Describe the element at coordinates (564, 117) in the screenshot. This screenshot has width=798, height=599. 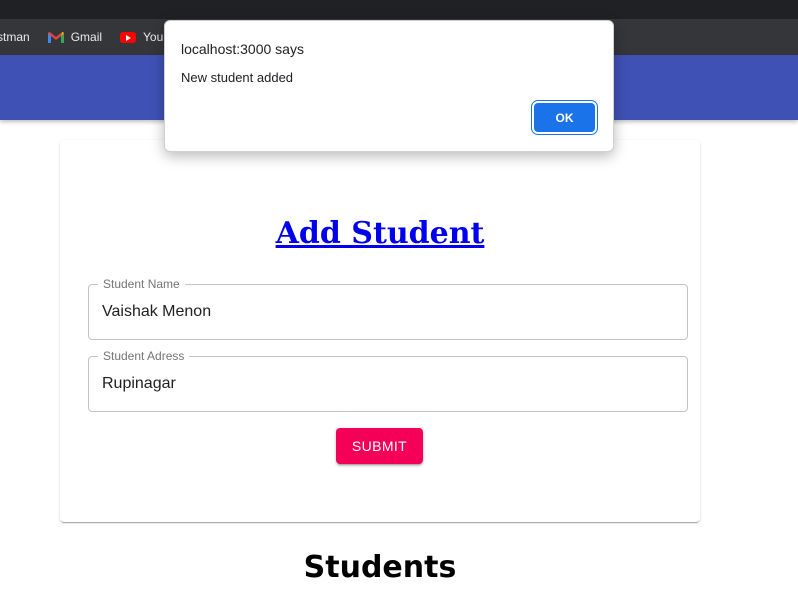
I see `ok-button: OK` at that location.